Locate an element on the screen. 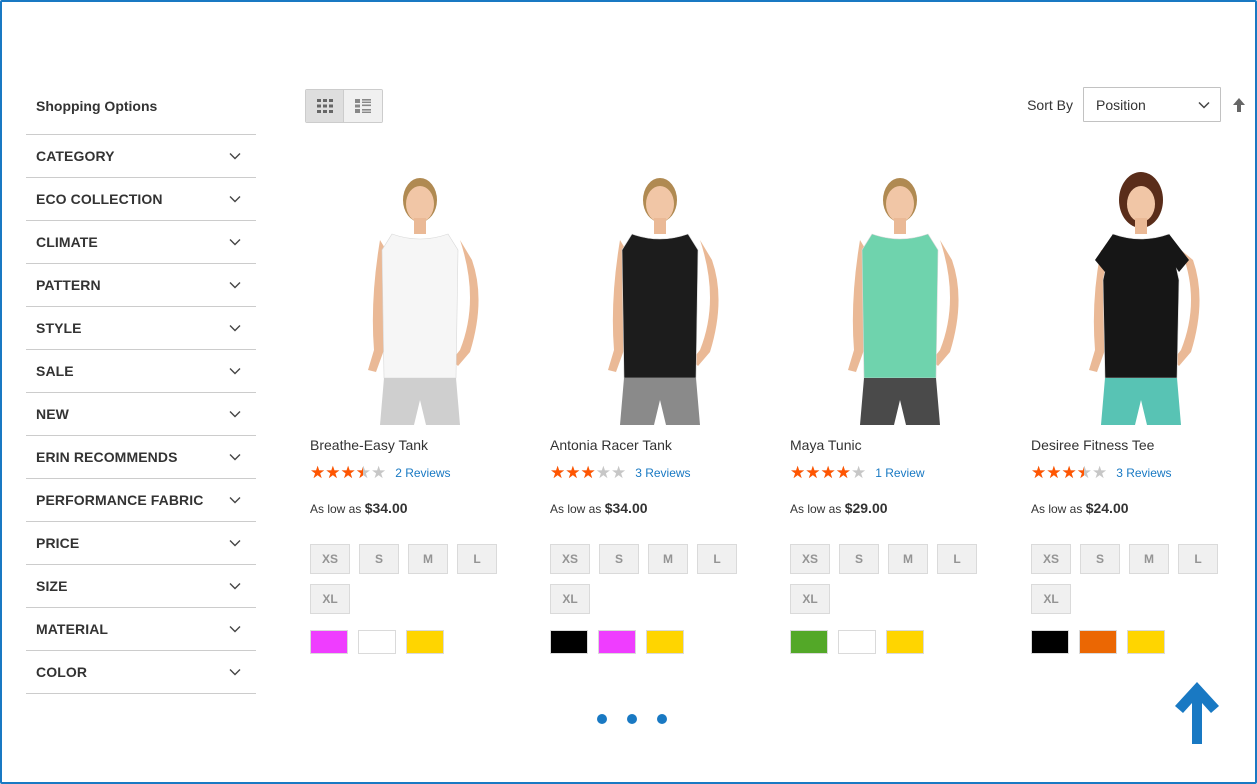 The width and height of the screenshot is (1257, 784). grid-icon is located at coordinates (324, 106).